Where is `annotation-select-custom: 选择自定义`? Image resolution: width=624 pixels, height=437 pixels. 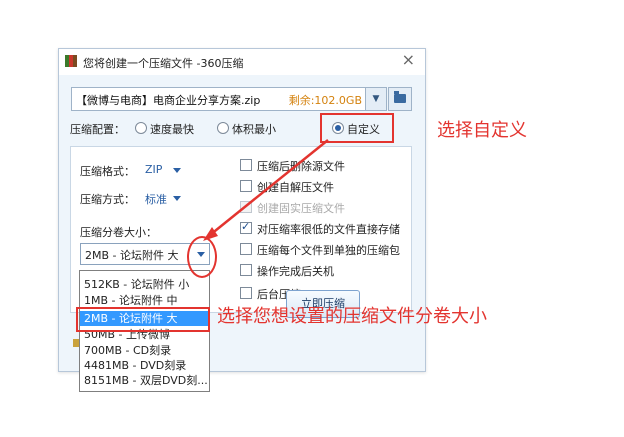 annotation-select-custom: 选择自定义 is located at coordinates (482, 130).